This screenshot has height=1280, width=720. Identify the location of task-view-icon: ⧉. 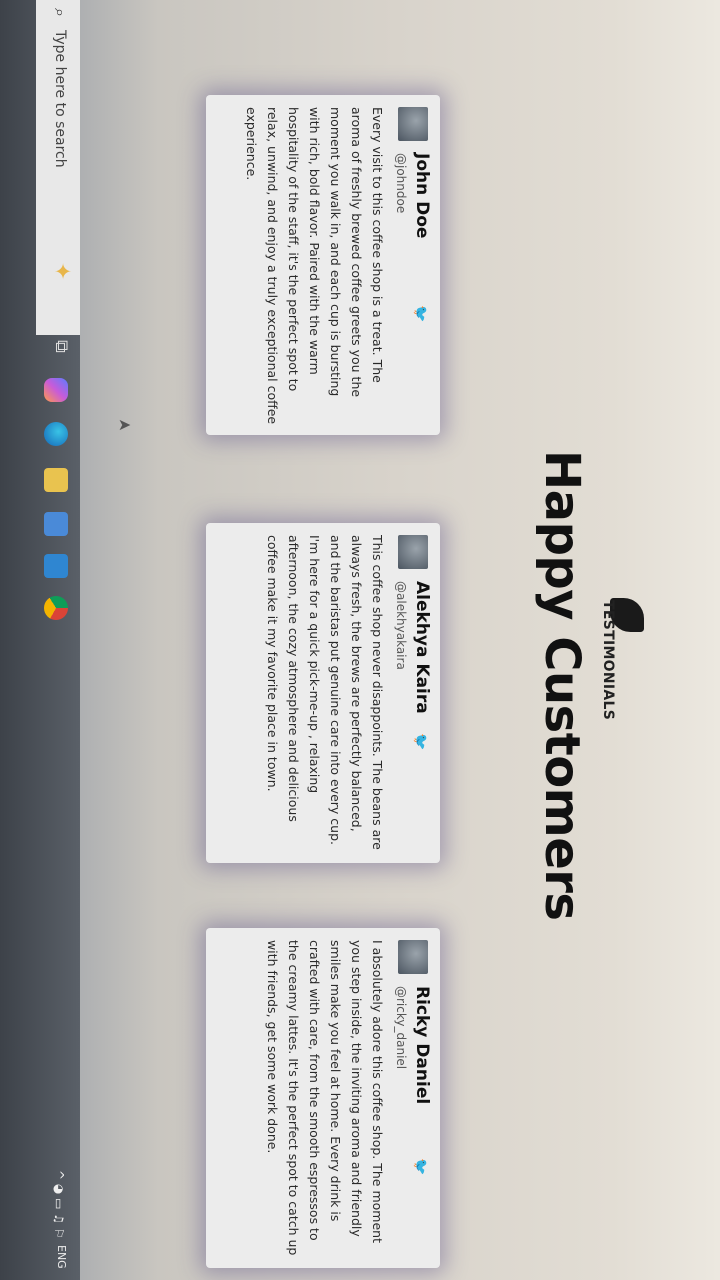
(60, 352).